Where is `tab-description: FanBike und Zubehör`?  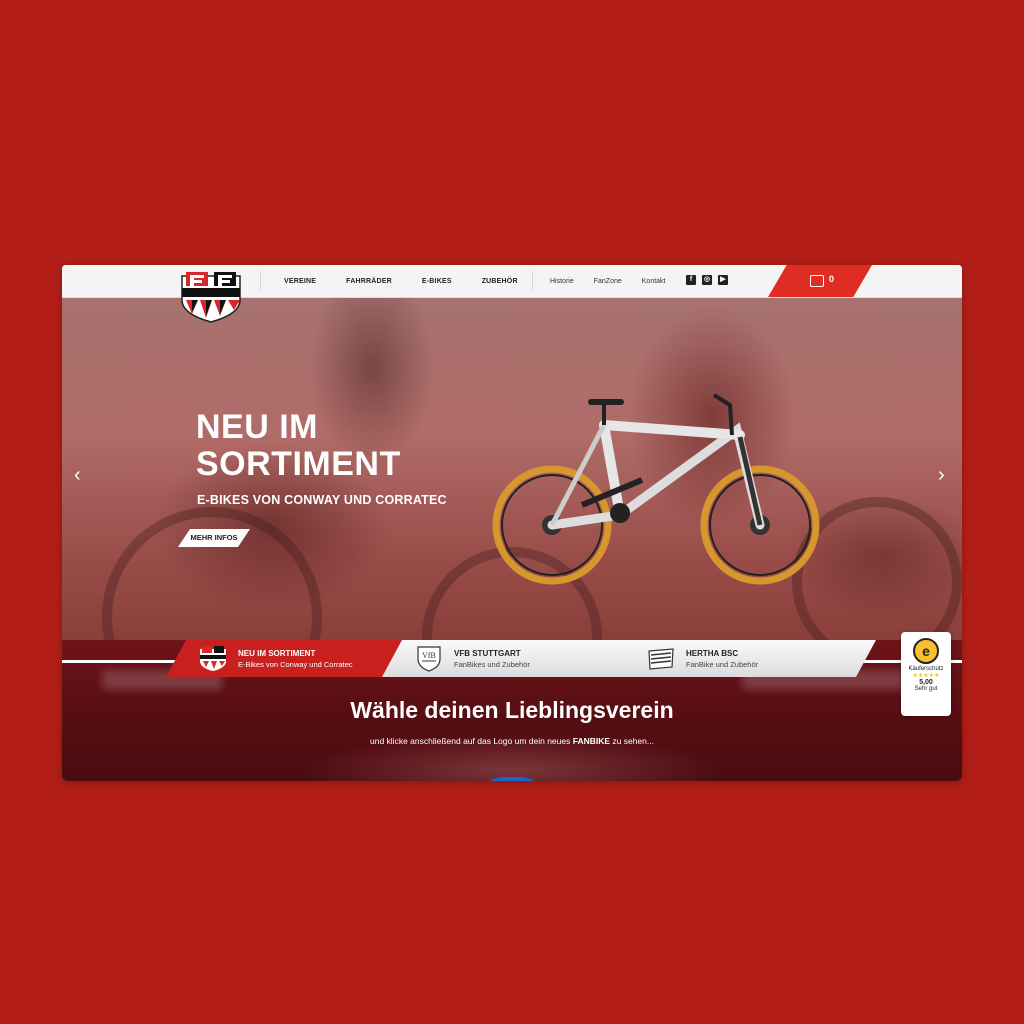
tab-description: FanBike und Zubehör is located at coordinates (722, 664).